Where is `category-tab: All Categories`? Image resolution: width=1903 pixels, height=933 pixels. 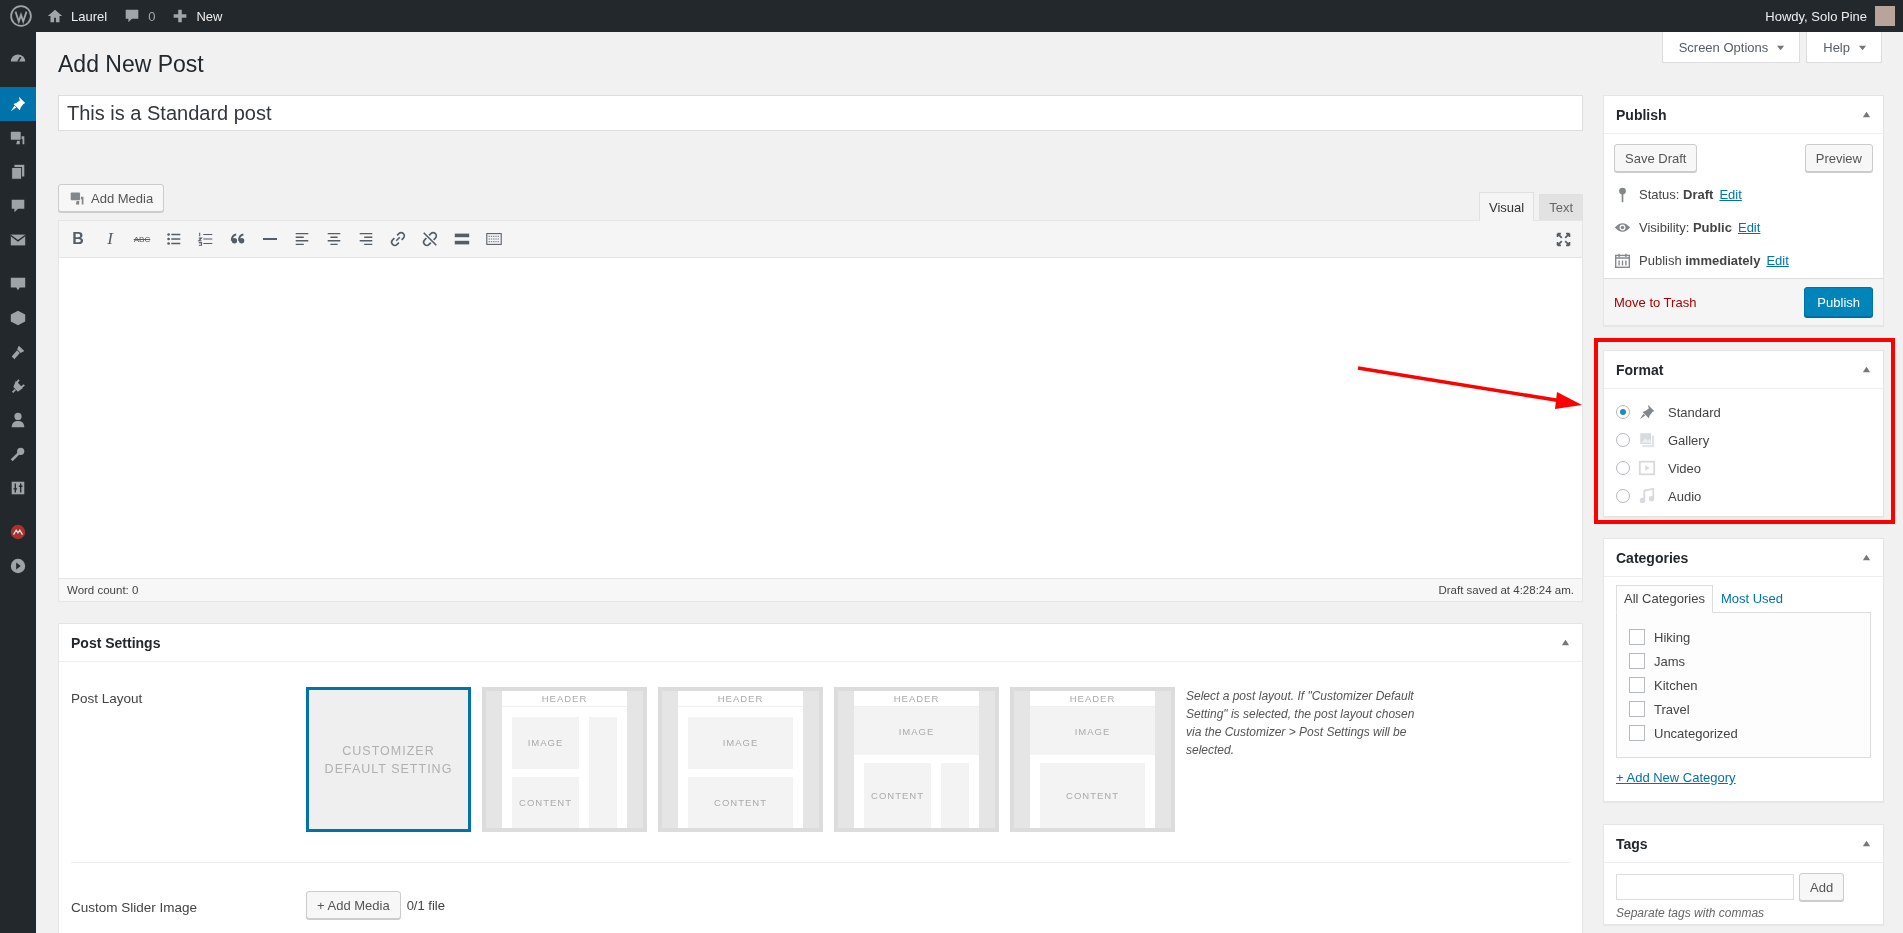 category-tab: All Categories is located at coordinates (1664, 599).